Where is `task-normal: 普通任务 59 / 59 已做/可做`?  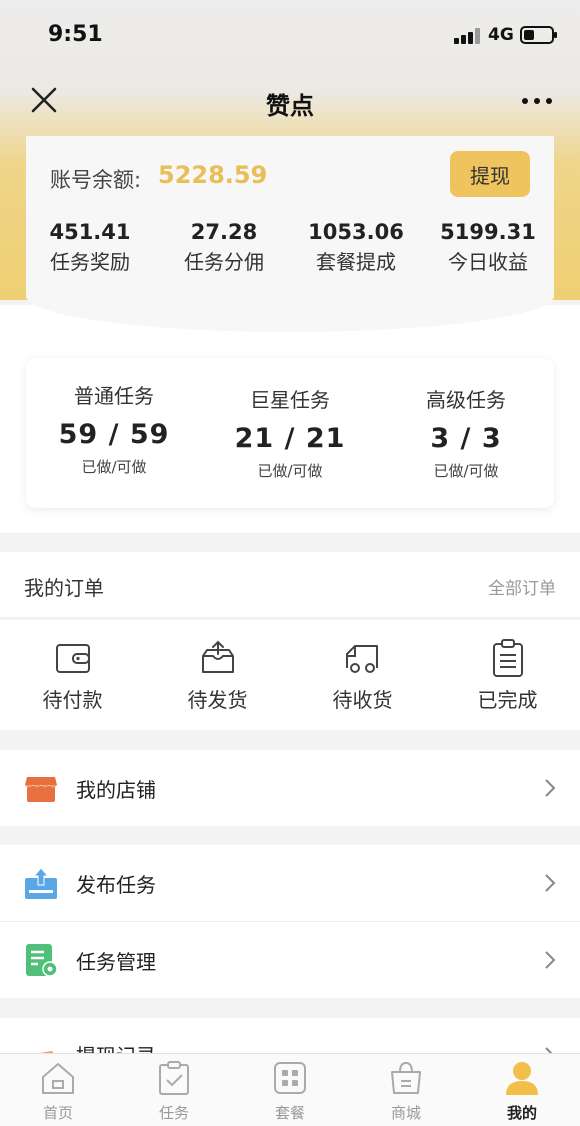
task-normal: 普通任务 59 / 59 已做/可做 is located at coordinates (114, 428).